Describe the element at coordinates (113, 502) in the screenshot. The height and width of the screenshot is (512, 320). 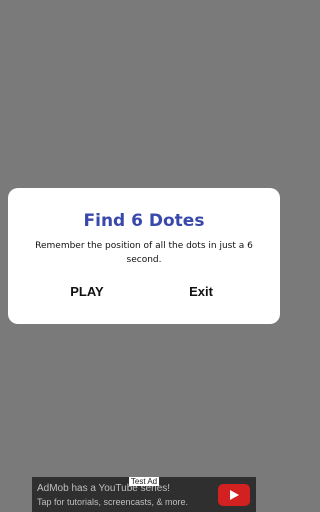
I see `ad-subtext: Tap for tutorials, screencasts, & more.` at that location.